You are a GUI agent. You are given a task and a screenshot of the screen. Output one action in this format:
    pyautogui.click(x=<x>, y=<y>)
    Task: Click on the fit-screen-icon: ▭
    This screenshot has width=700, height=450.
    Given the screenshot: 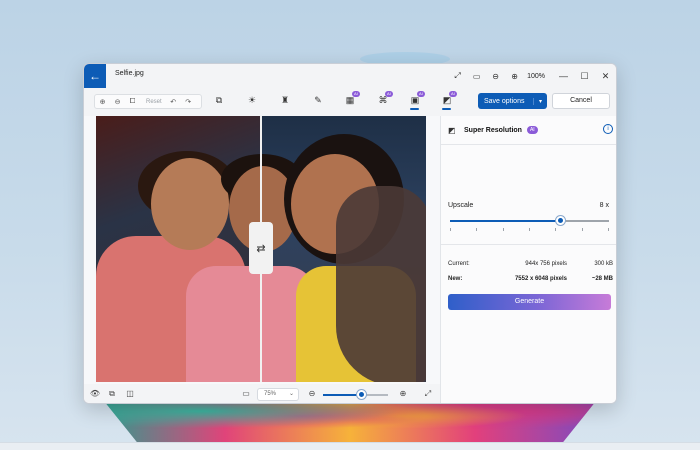 What is the action you would take?
    pyautogui.click(x=246, y=393)
    